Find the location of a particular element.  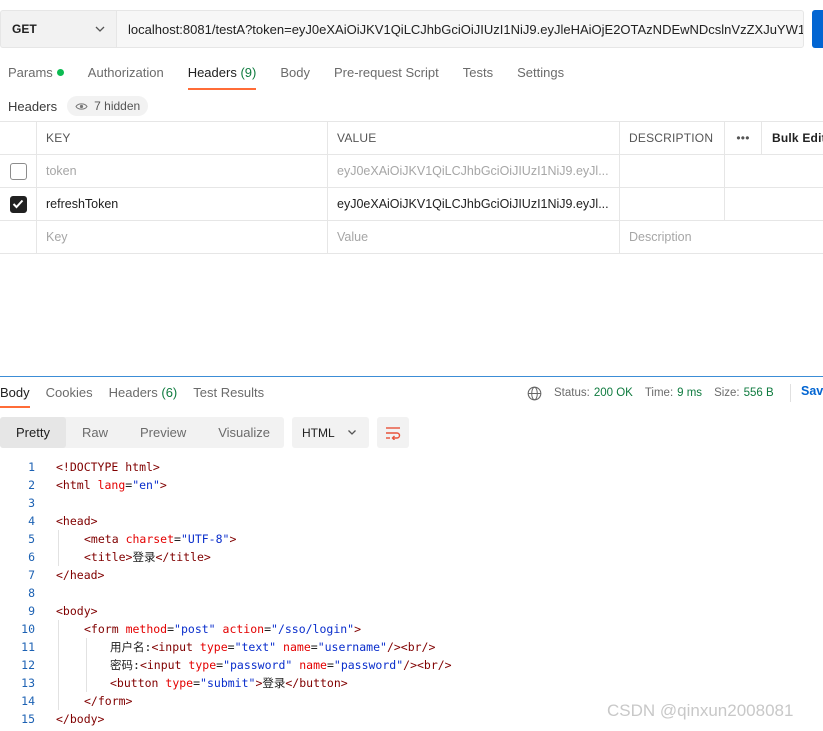

size-label: Size: is located at coordinates (727, 393).